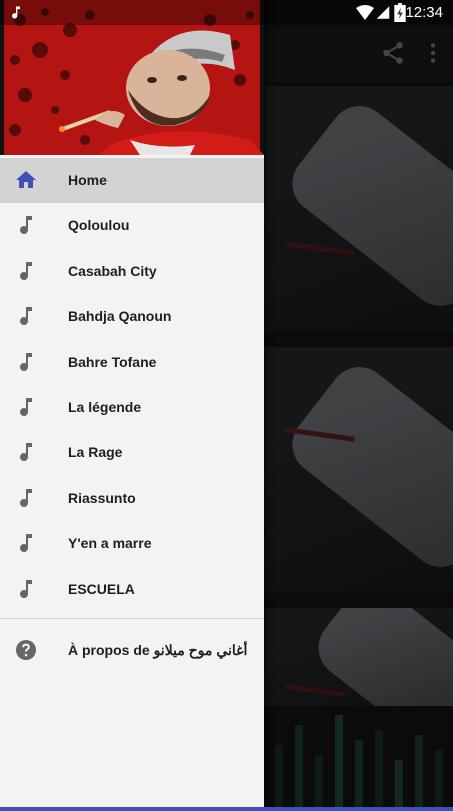  What do you see at coordinates (101, 588) in the screenshot?
I see `menu-item-label: ESCUELA` at bounding box center [101, 588].